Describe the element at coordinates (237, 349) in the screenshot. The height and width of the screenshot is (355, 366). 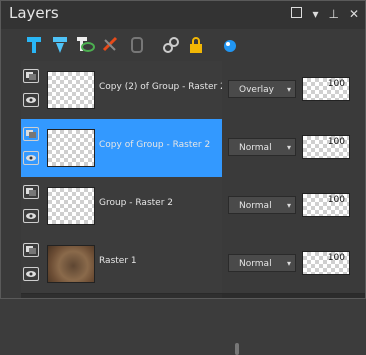
I see `scrollbar` at that location.